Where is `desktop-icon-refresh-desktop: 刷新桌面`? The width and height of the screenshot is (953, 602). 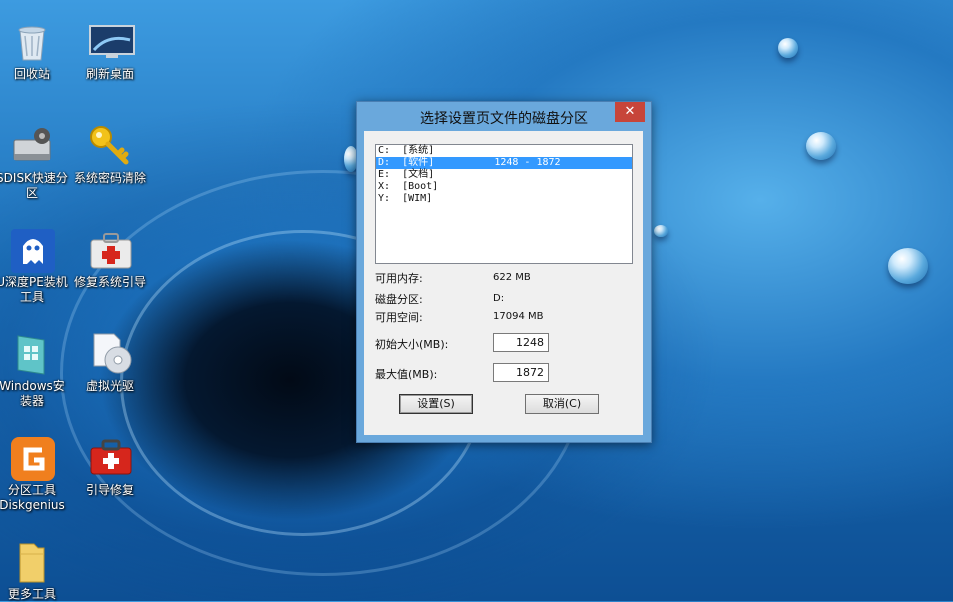 desktop-icon-refresh-desktop: 刷新桌面 is located at coordinates (110, 51).